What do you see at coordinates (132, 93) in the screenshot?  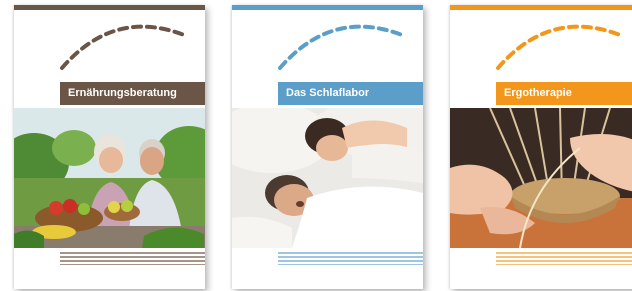 I see `brochure-title: Ernährungsberatung` at bounding box center [132, 93].